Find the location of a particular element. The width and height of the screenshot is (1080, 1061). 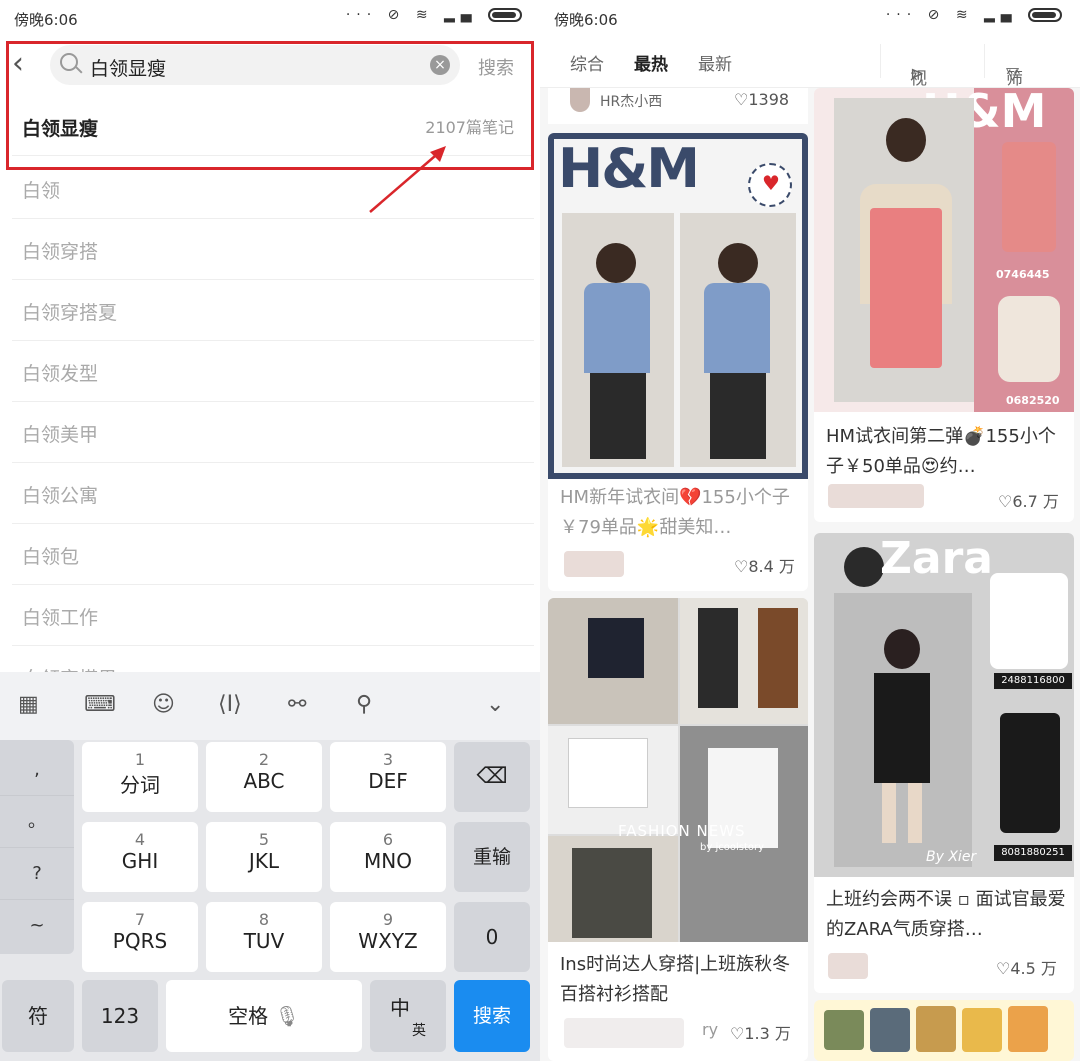

key-7: 7PQRS is located at coordinates (140, 937).